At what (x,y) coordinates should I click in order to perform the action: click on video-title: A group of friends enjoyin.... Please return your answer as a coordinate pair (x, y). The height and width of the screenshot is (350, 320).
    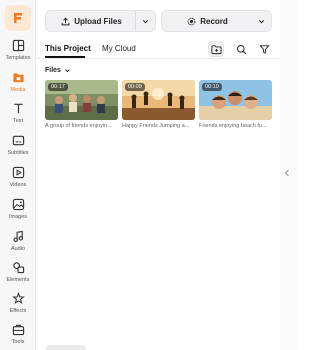
    Looking at the image, I should click on (78, 126).